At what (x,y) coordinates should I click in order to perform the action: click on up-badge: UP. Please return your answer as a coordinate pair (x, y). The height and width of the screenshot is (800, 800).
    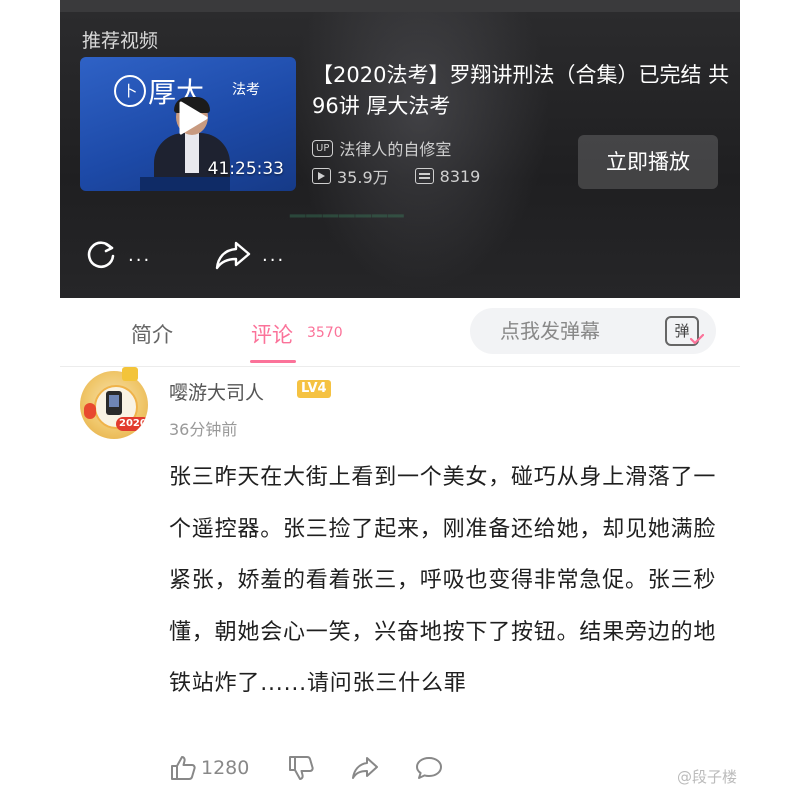
    Looking at the image, I should click on (323, 148).